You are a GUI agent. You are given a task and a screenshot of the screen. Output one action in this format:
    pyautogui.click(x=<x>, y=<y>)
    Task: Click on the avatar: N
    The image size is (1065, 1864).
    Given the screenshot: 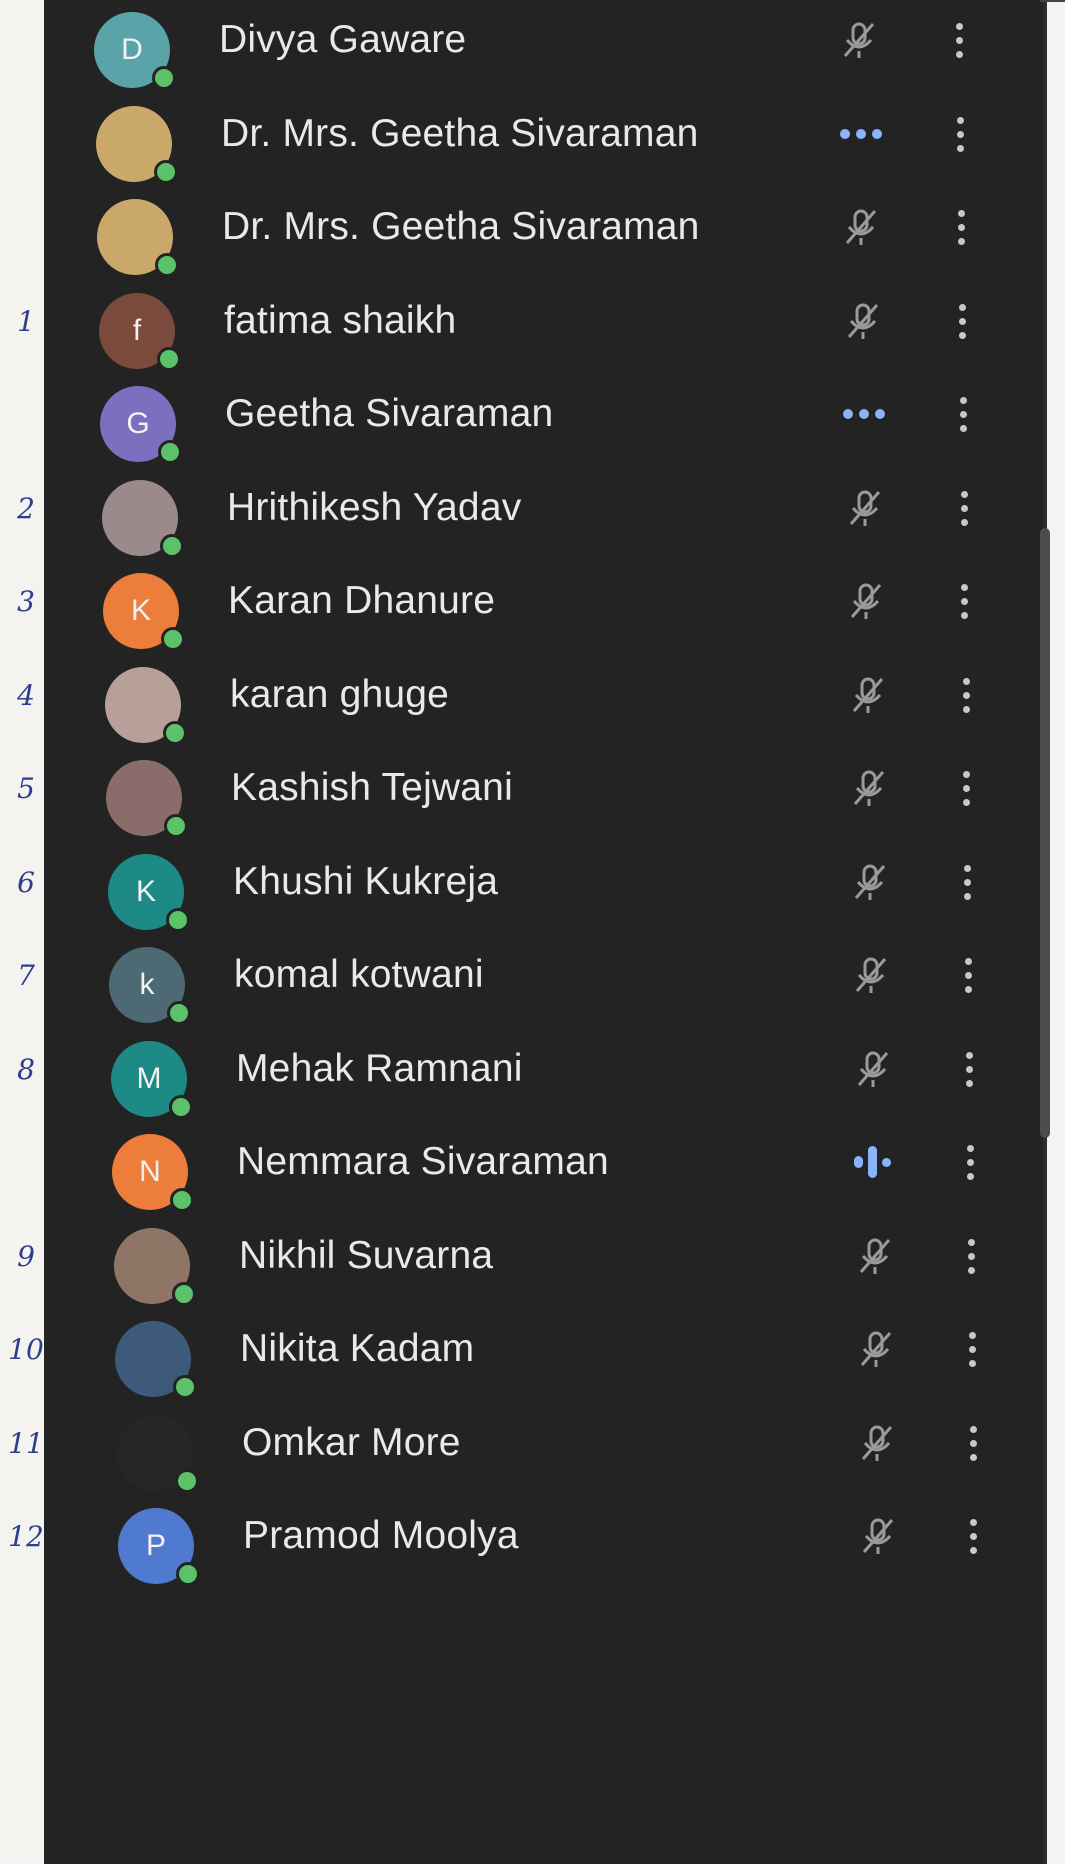 What is the action you would take?
    pyautogui.click(x=153, y=1173)
    